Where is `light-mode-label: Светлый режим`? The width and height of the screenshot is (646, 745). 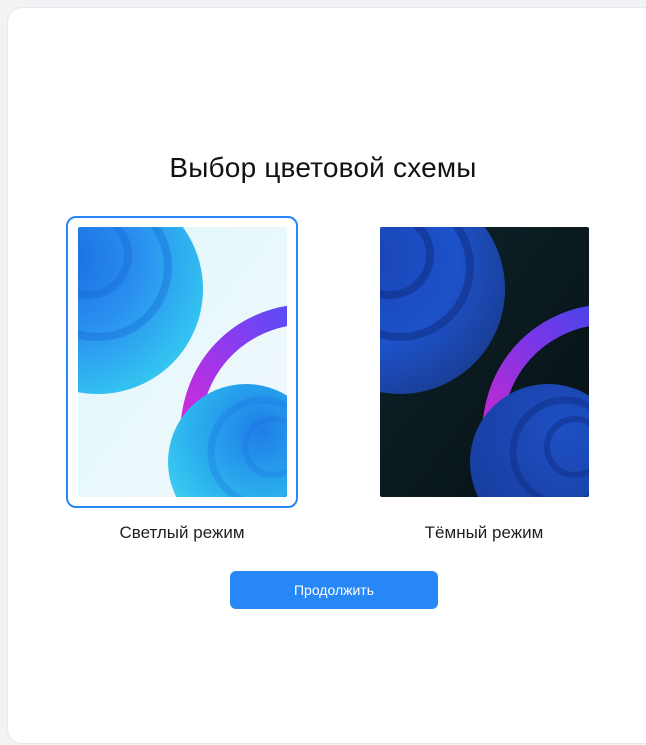
light-mode-label: Светлый режим is located at coordinates (182, 532).